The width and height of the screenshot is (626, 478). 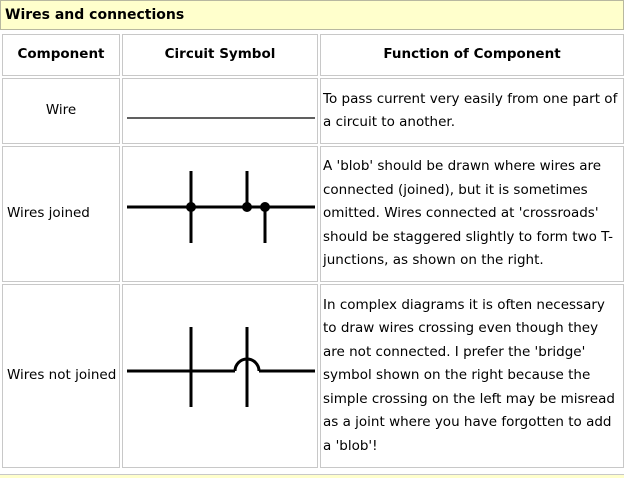 I want to click on component-name: Wires not joined, so click(x=61, y=376).